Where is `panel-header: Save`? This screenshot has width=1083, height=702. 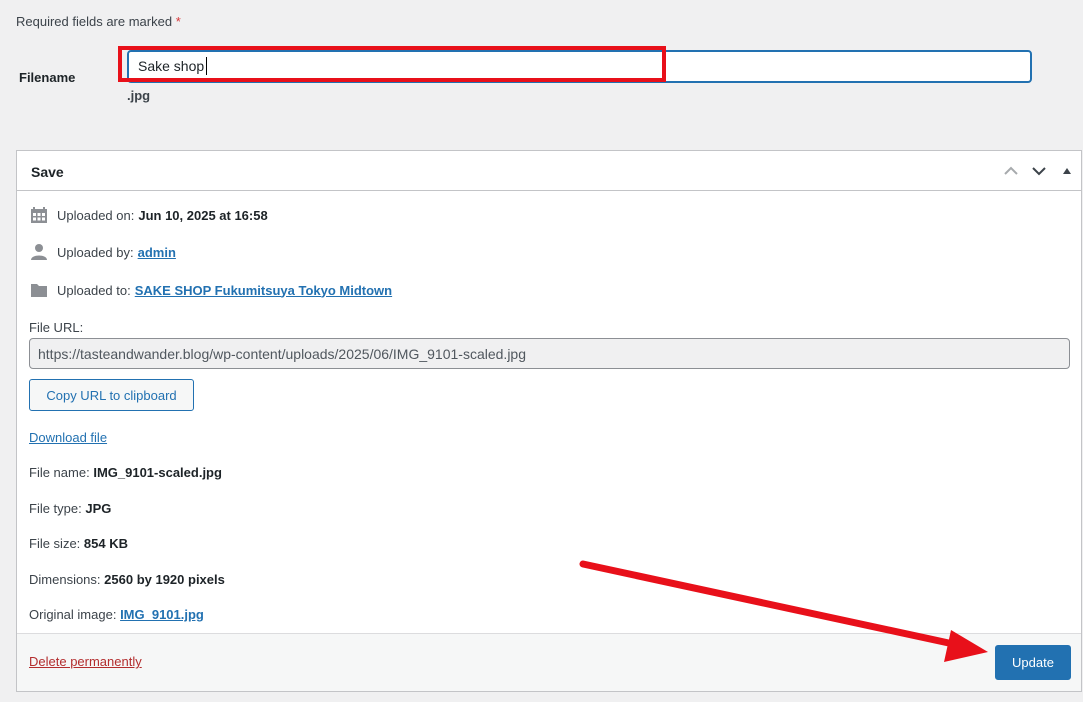 panel-header: Save is located at coordinates (549, 171).